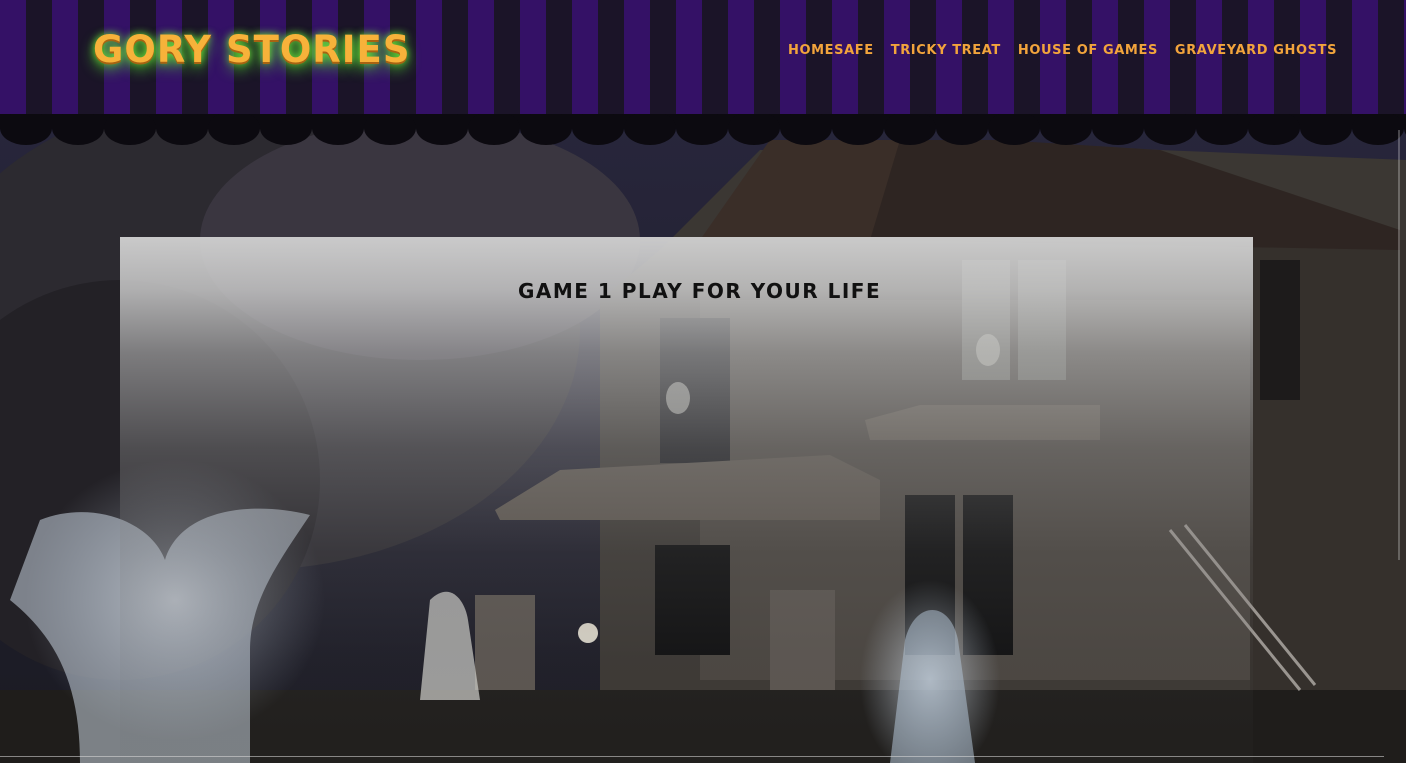  Describe the element at coordinates (1088, 50) in the screenshot. I see `nav-link-house-of-games: HOUSE OF GAMES` at that location.